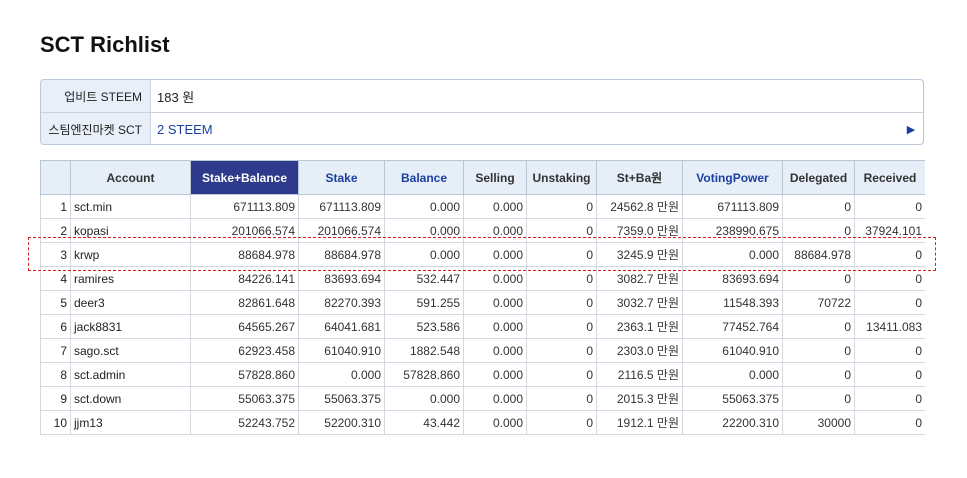  Describe the element at coordinates (424, 177) in the screenshot. I see `col-header-balance: Balance` at that location.